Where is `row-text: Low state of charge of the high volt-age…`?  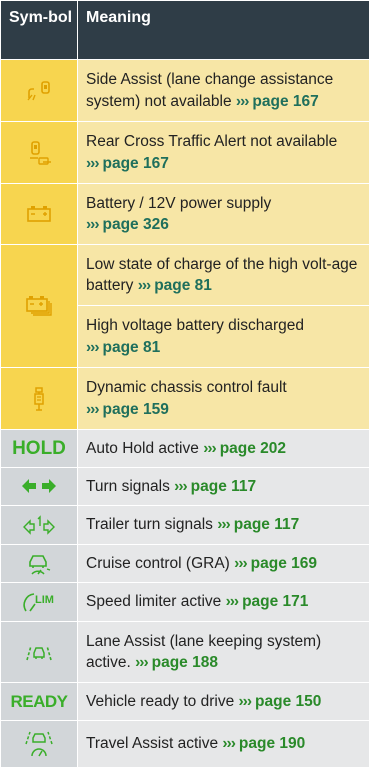 row-text: Low state of charge of the high volt-age… is located at coordinates (223, 275).